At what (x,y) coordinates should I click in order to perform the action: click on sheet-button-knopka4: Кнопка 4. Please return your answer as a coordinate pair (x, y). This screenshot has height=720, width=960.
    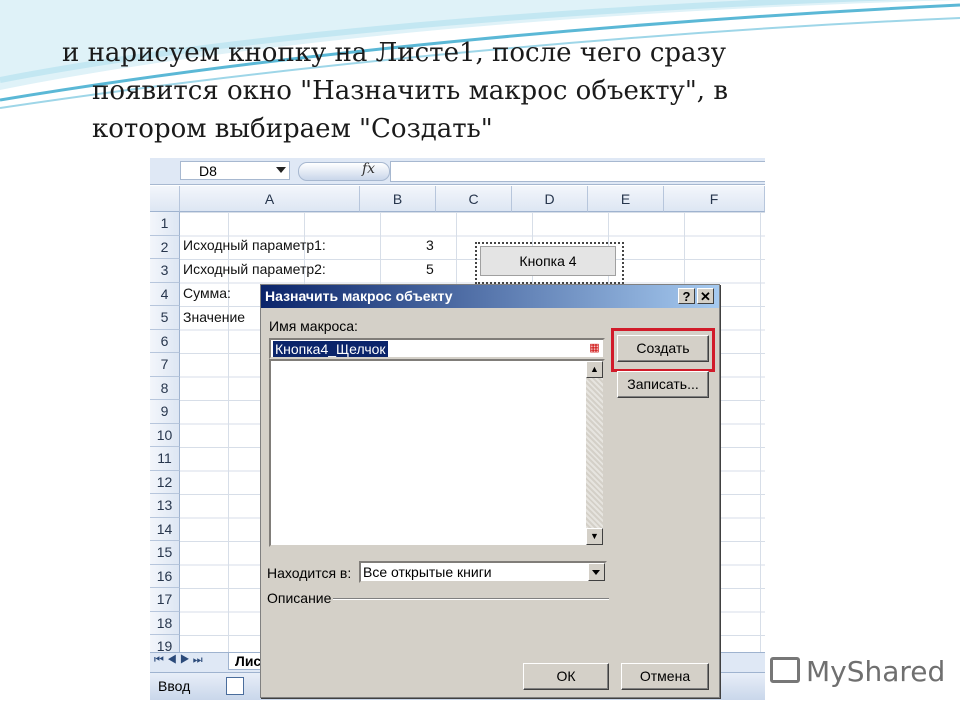
    Looking at the image, I should click on (548, 261).